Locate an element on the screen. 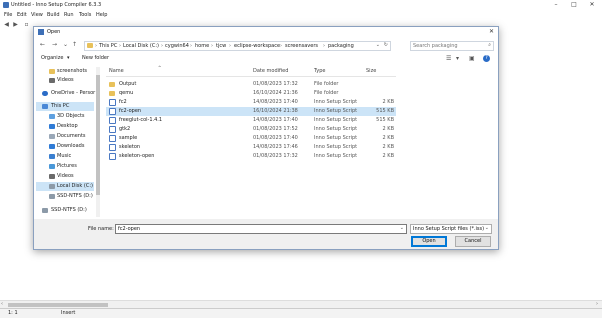 This screenshot has width=602, height=318. dialog-app-icon is located at coordinates (41, 32).